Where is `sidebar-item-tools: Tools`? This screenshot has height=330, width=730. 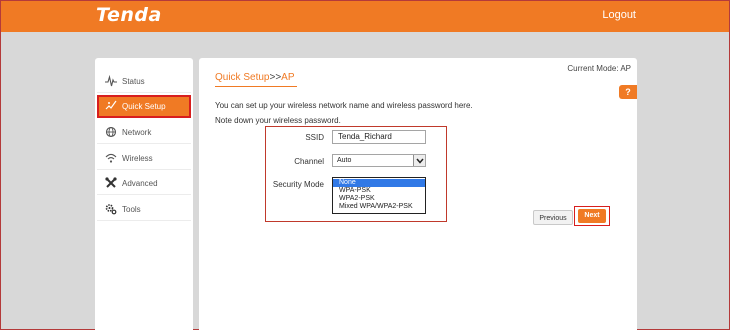
sidebar-item-tools: Tools is located at coordinates (144, 209).